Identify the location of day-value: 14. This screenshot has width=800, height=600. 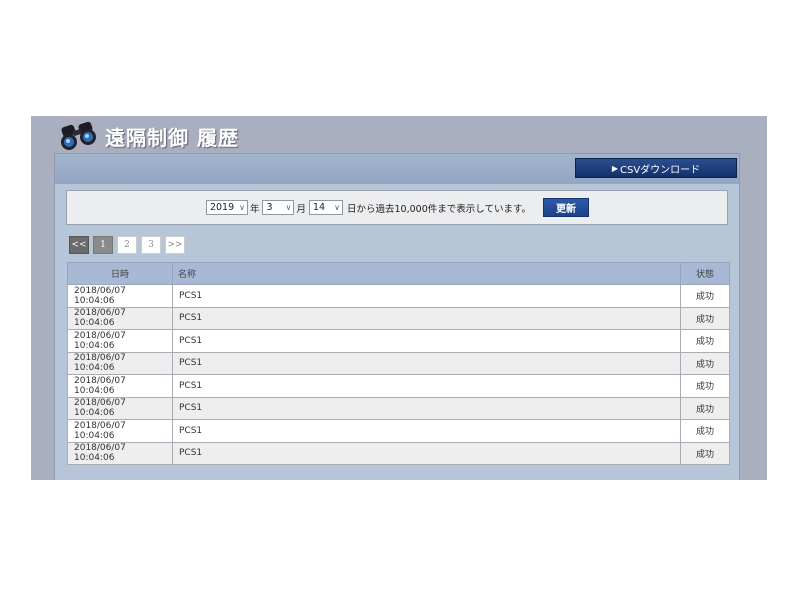
(319, 207).